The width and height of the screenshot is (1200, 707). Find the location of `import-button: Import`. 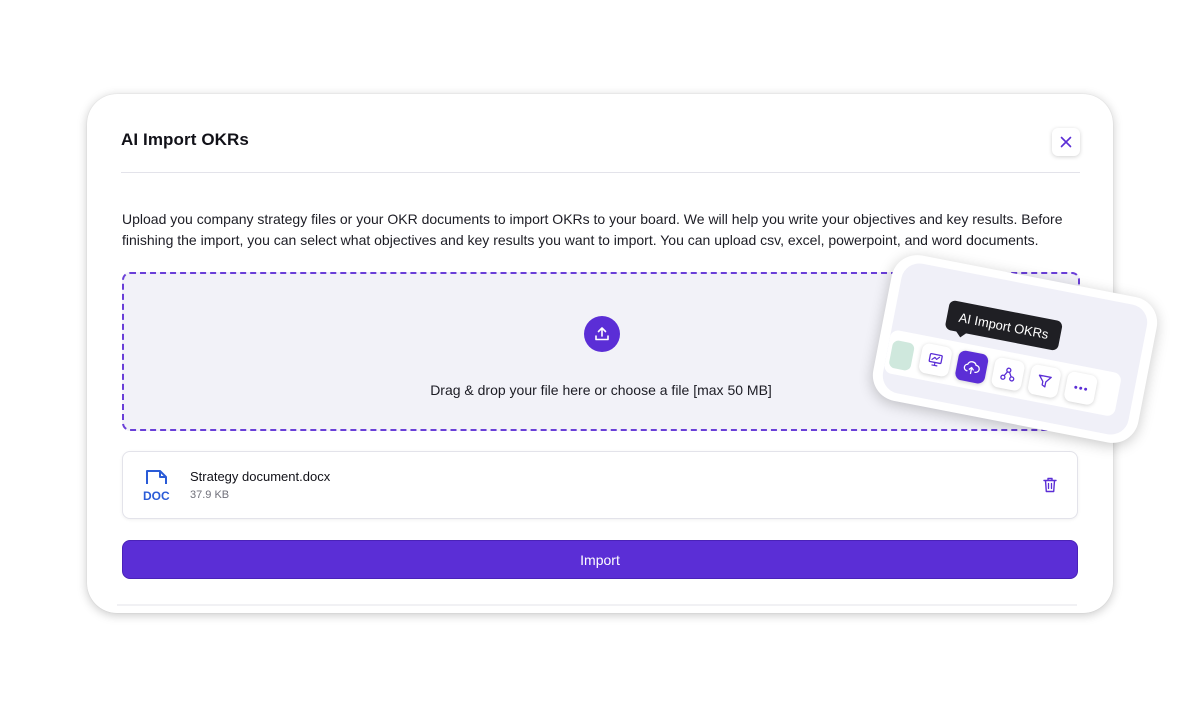

import-button: Import is located at coordinates (600, 559).